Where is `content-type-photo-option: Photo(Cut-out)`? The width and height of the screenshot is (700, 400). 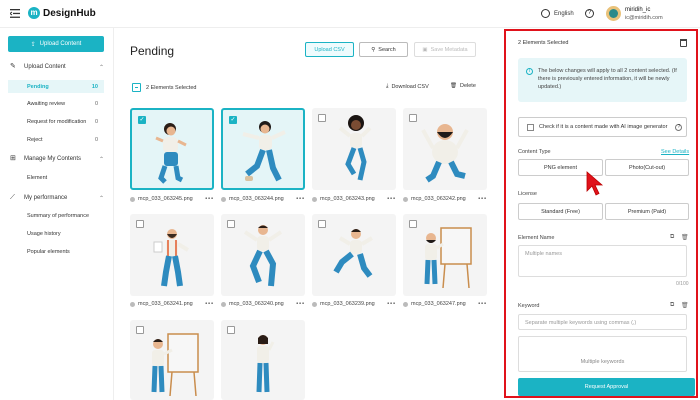
content-type-photo-option: Photo(Cut-out) is located at coordinates (647, 167).